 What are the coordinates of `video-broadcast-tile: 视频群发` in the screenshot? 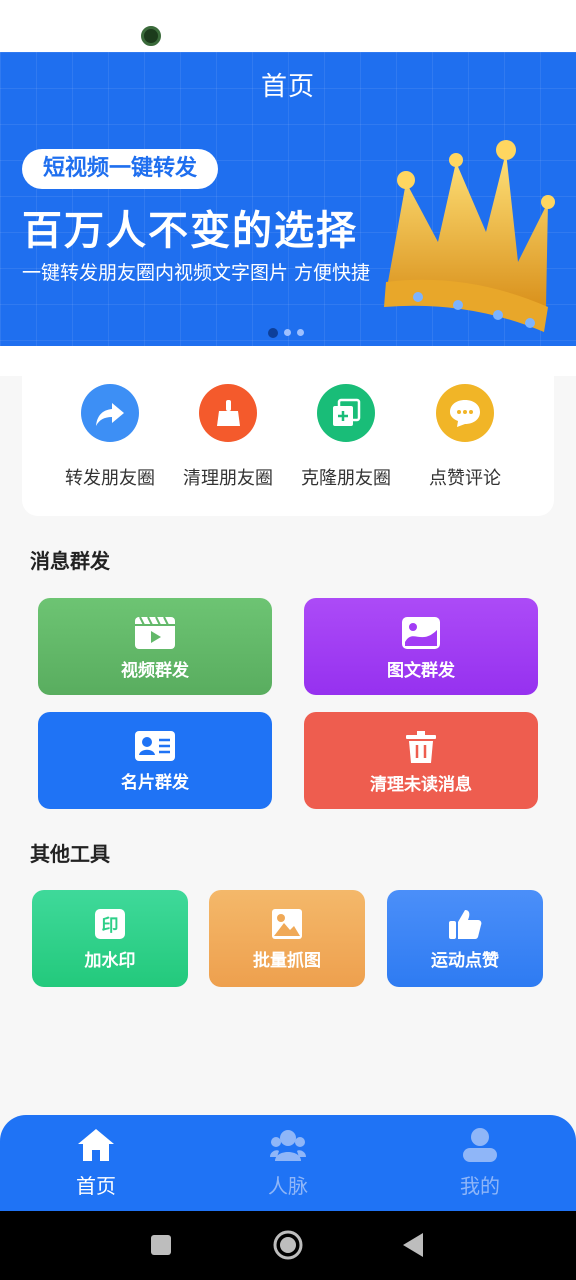 It's located at (155, 646).